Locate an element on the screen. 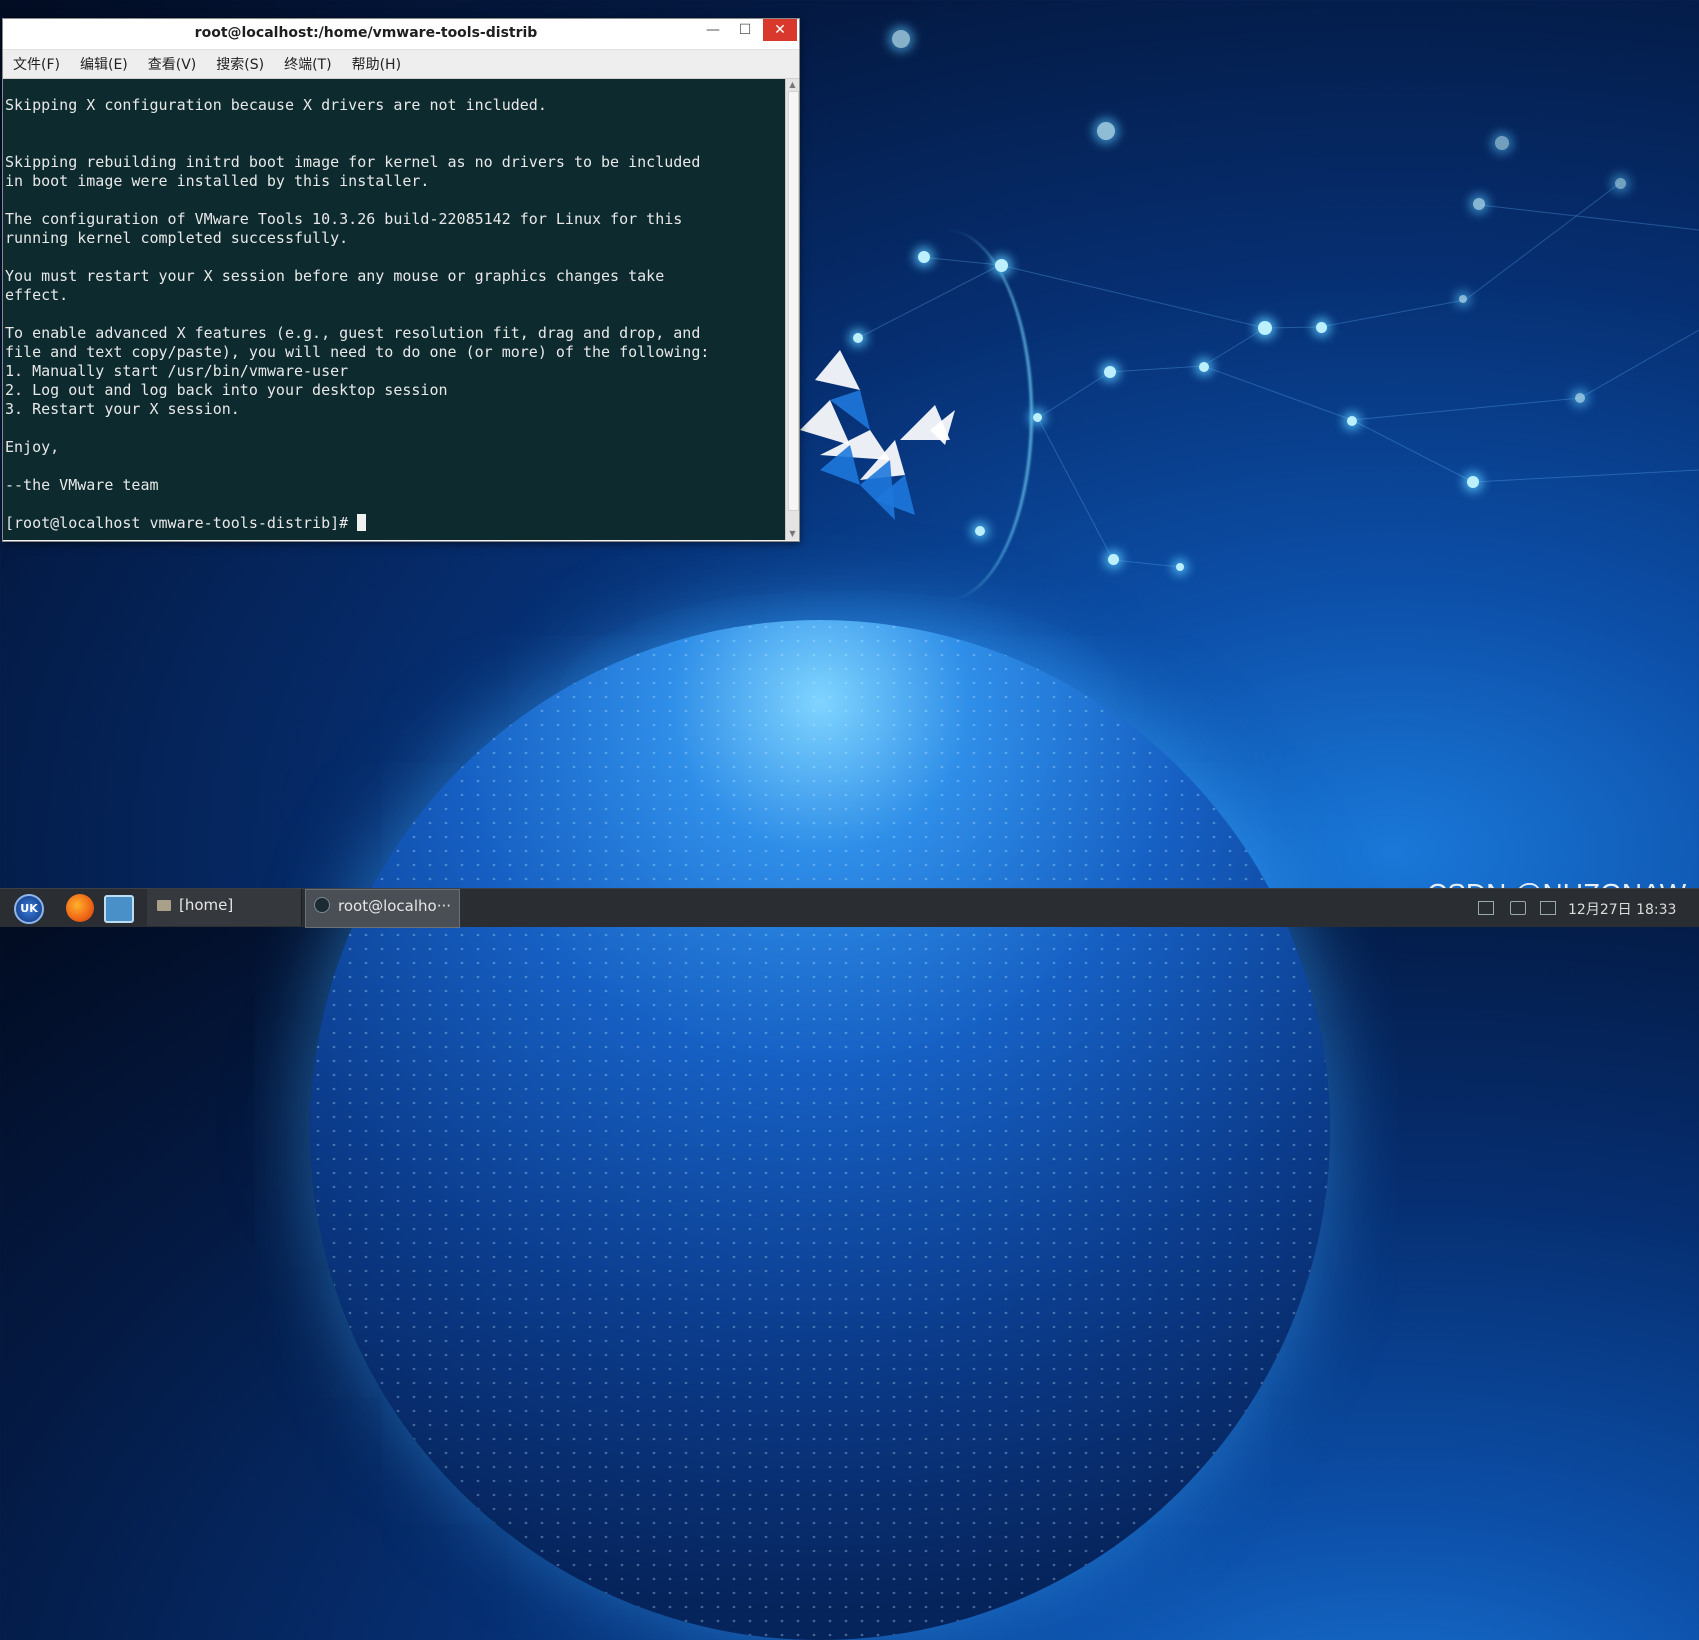  network-icon is located at coordinates (1548, 908).